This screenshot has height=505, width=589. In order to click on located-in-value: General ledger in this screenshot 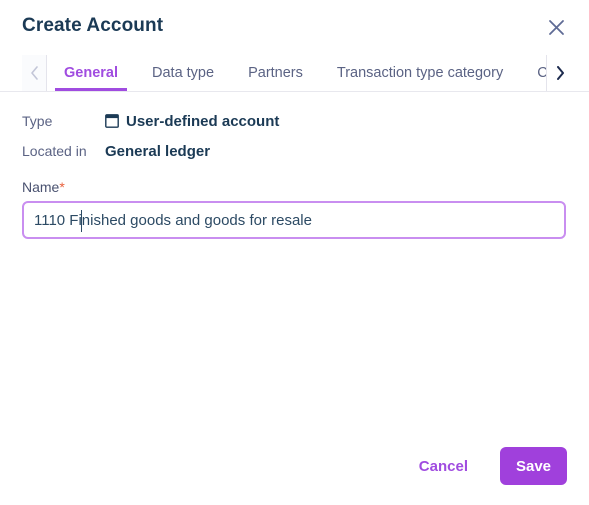, I will do `click(158, 151)`.